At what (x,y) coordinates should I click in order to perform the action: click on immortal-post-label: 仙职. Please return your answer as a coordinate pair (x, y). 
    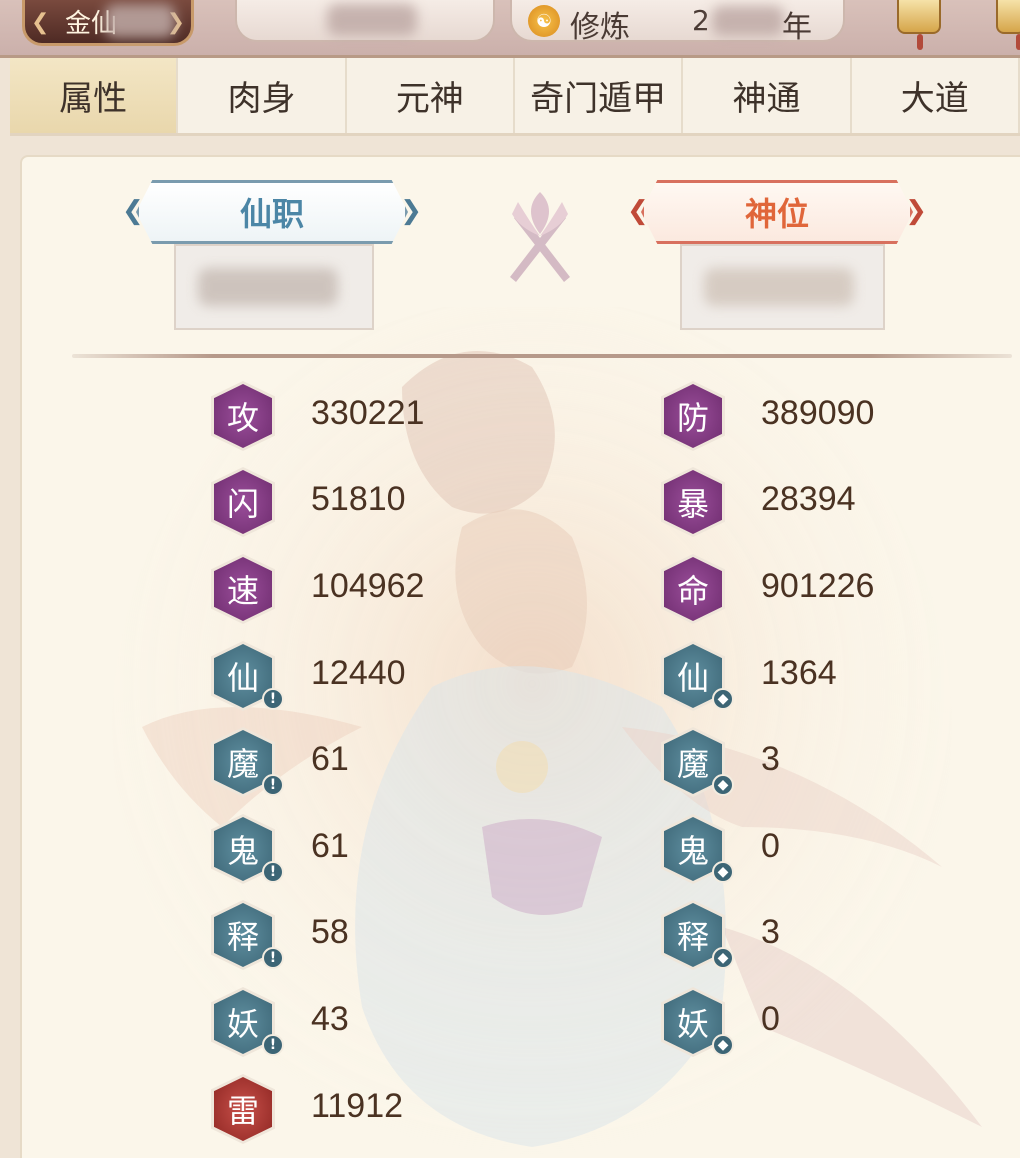
    Looking at the image, I should click on (271, 214).